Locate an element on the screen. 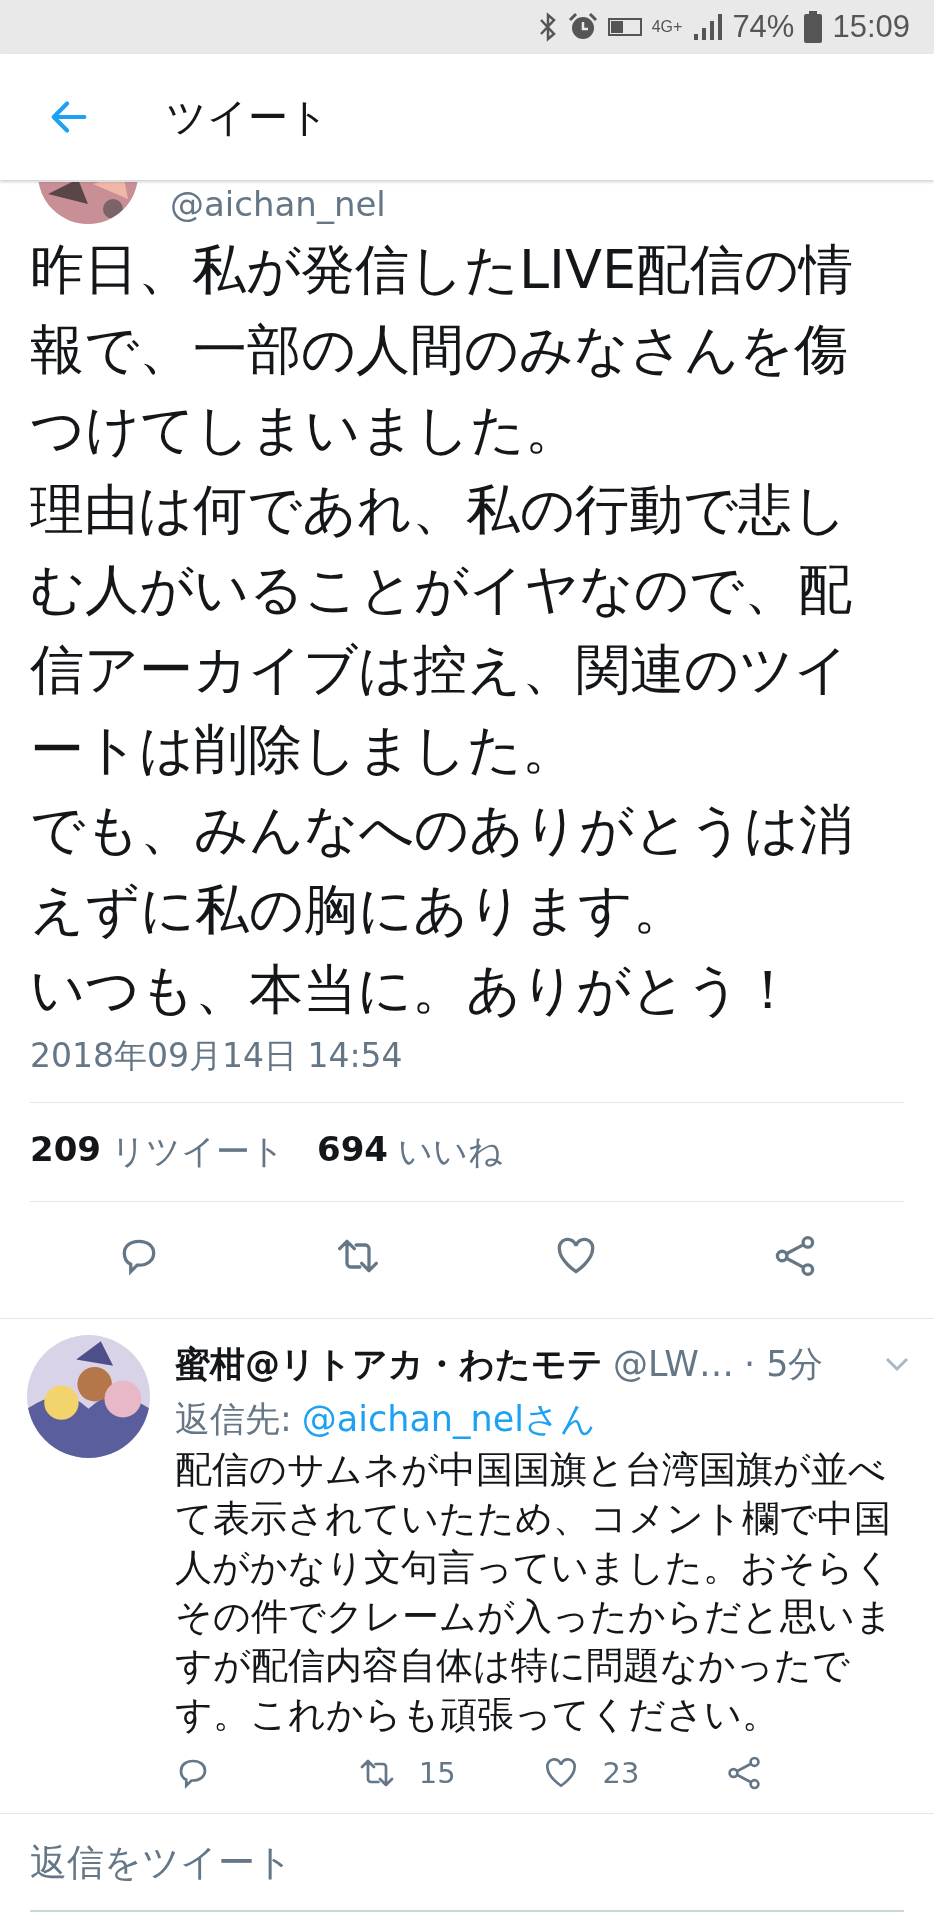  tweet-timestamp: 2018年09月14日 14:54 is located at coordinates (216, 1055).